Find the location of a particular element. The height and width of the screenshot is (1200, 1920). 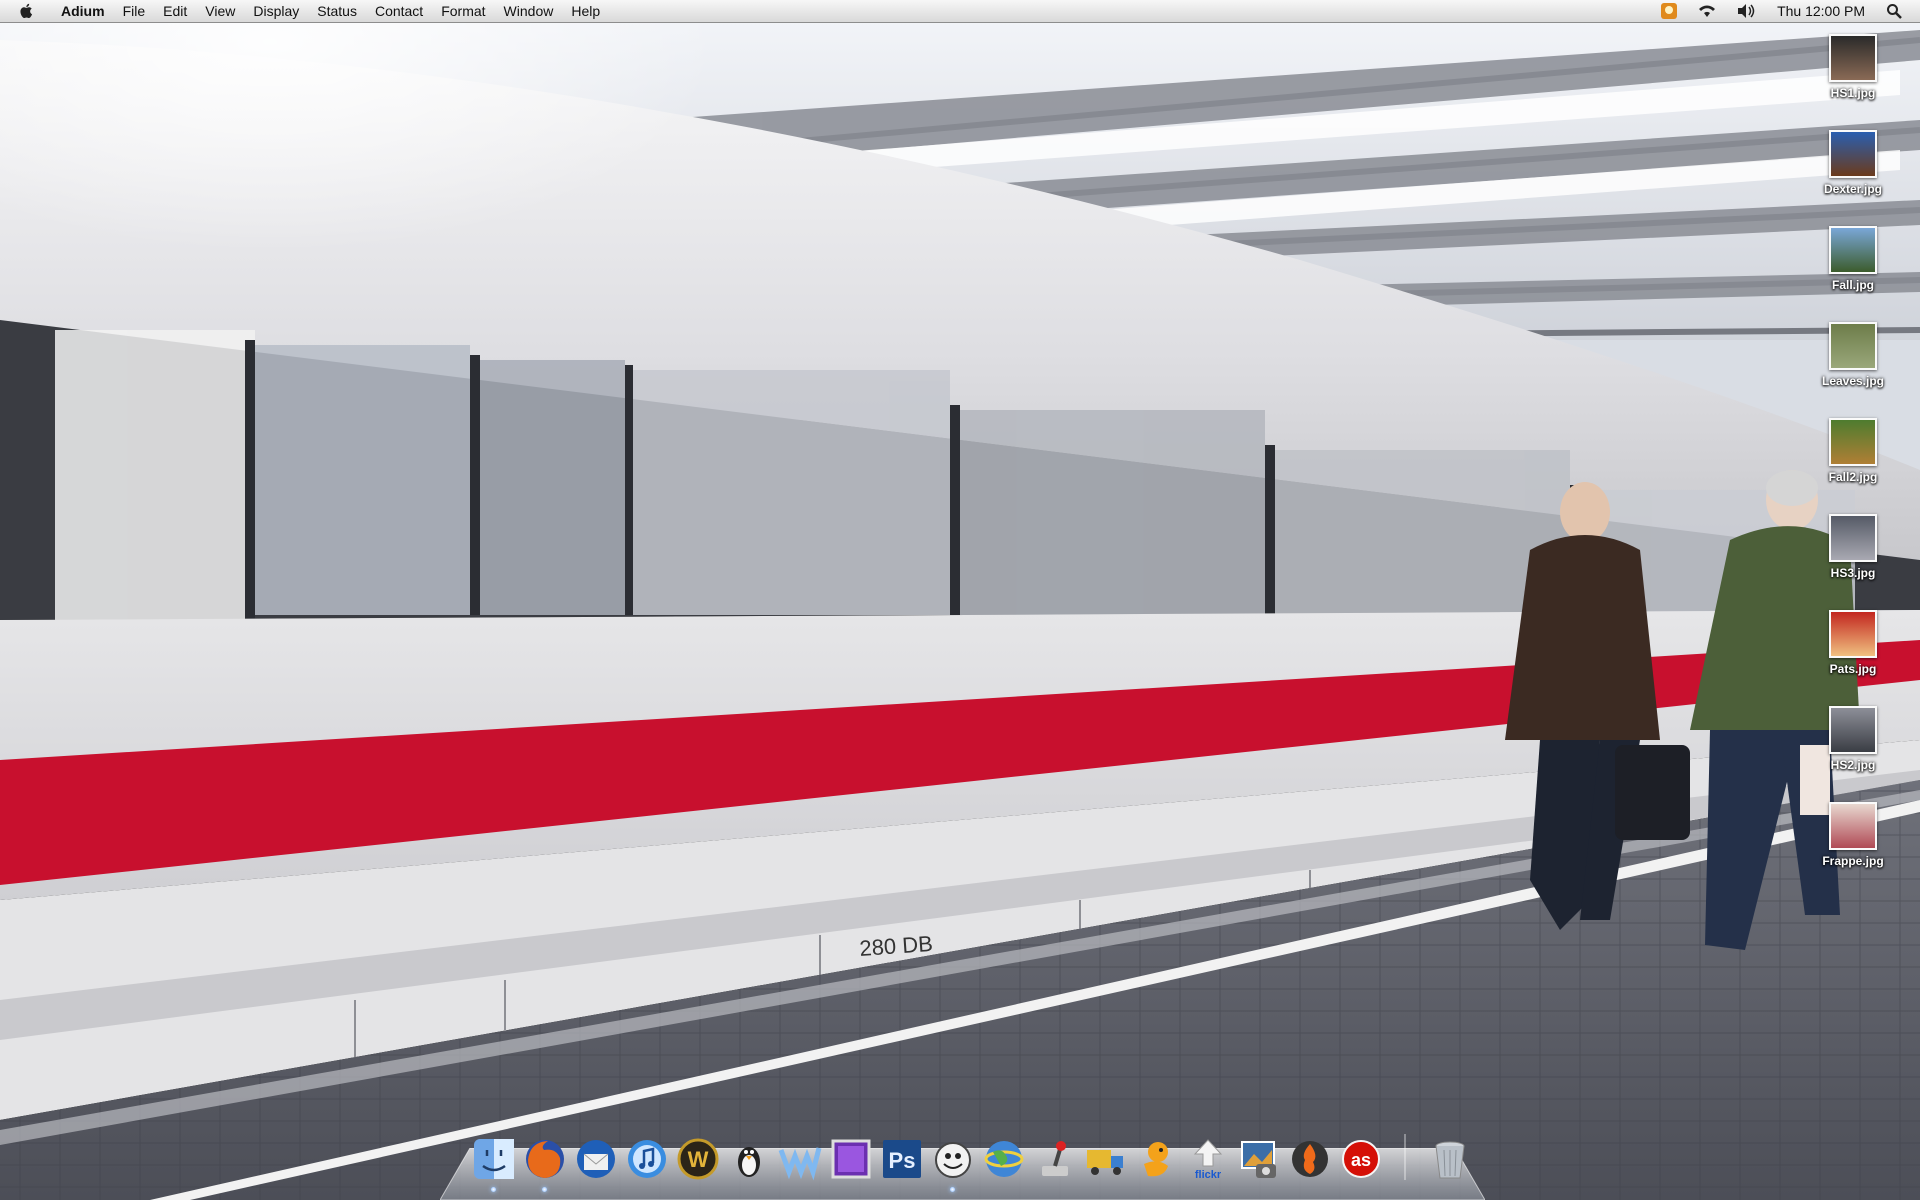

dock-item-iphoto is located at coordinates (1259, 1164).